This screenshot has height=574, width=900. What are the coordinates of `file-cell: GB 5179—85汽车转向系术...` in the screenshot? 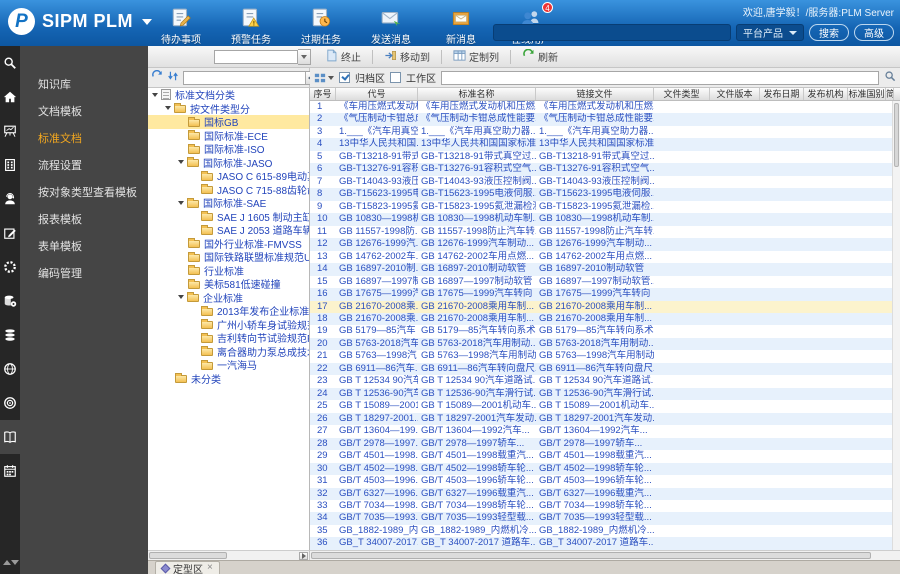 It's located at (595, 331).